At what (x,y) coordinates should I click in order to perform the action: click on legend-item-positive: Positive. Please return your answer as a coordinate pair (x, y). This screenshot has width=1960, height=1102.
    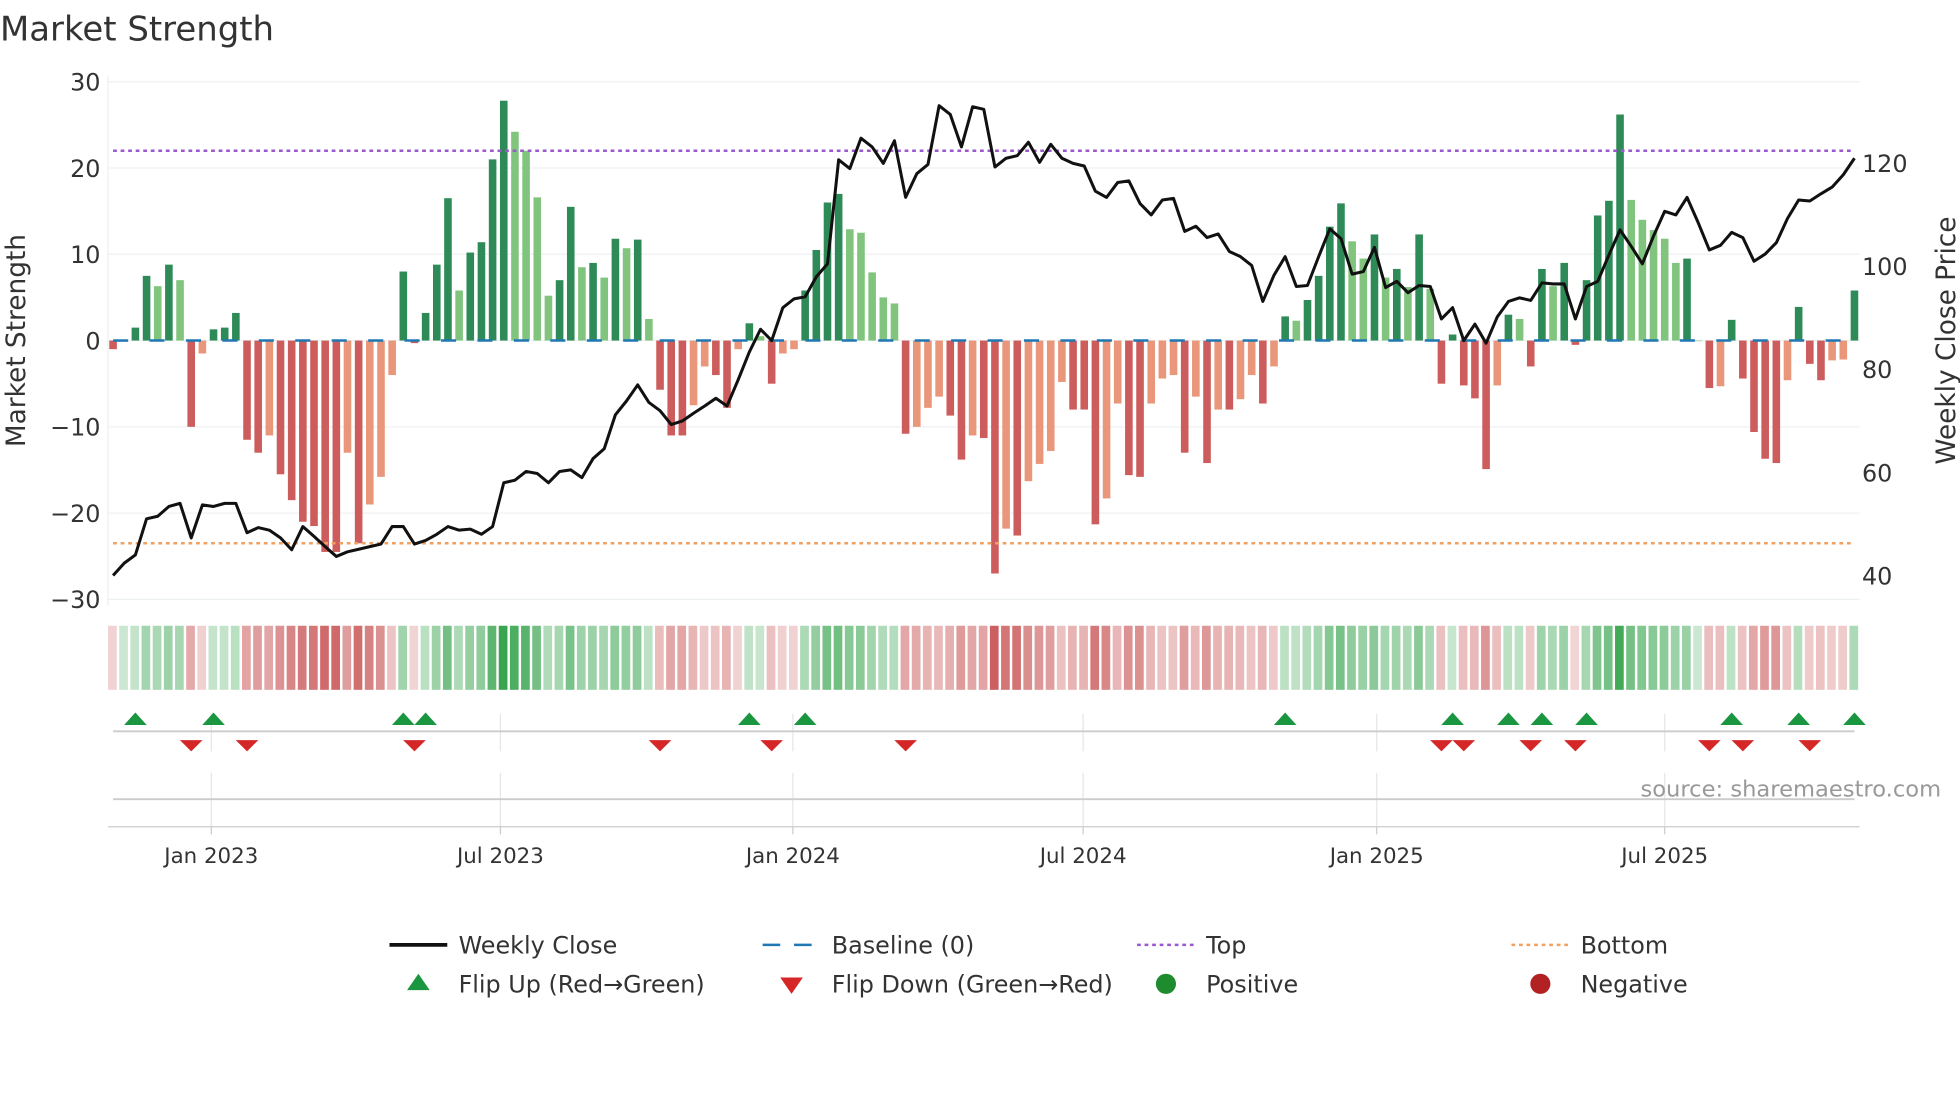
    Looking at the image, I should click on (1226, 985).